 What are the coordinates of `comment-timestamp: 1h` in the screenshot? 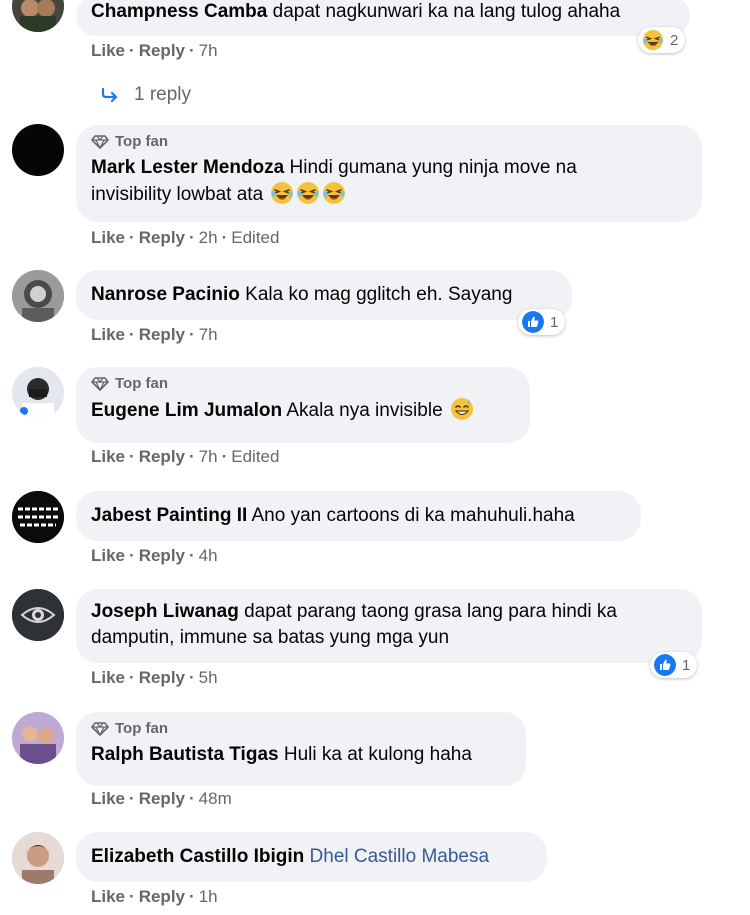 It's located at (208, 896).